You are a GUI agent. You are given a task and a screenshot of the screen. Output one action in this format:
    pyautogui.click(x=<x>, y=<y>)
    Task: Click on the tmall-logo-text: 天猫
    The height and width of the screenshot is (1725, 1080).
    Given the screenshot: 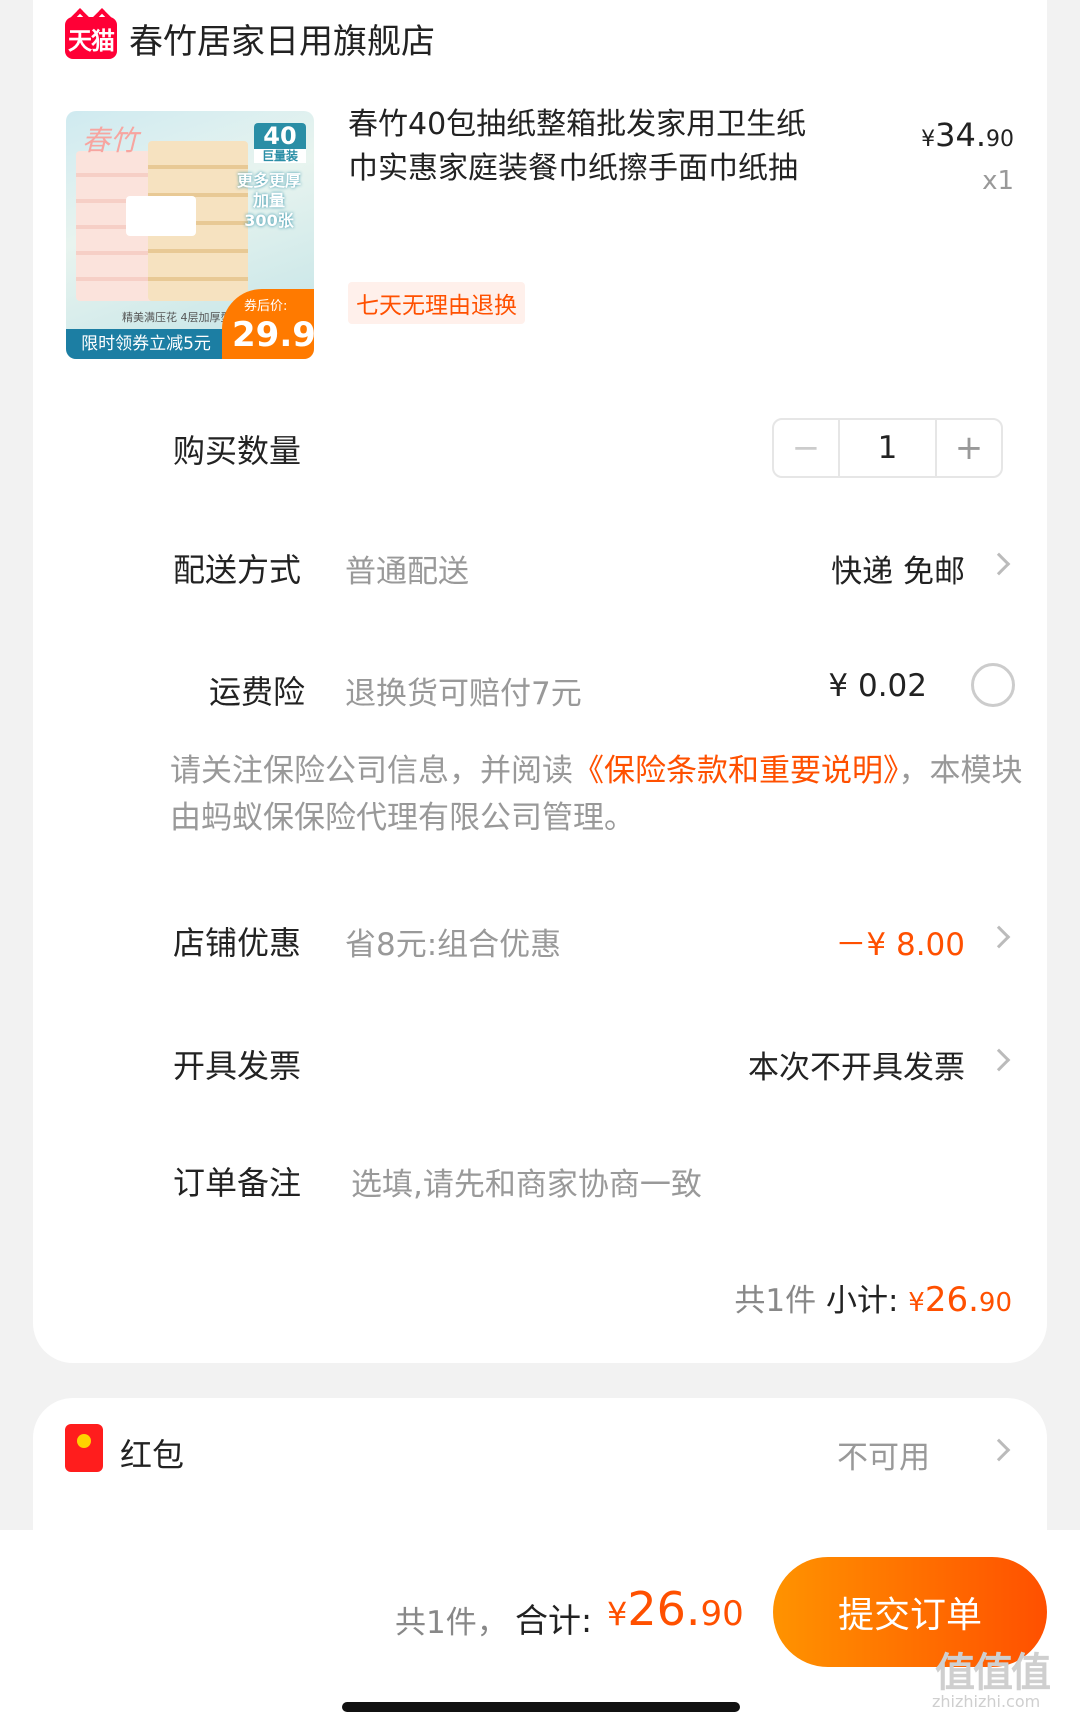 What is the action you would take?
    pyautogui.click(x=91, y=40)
    